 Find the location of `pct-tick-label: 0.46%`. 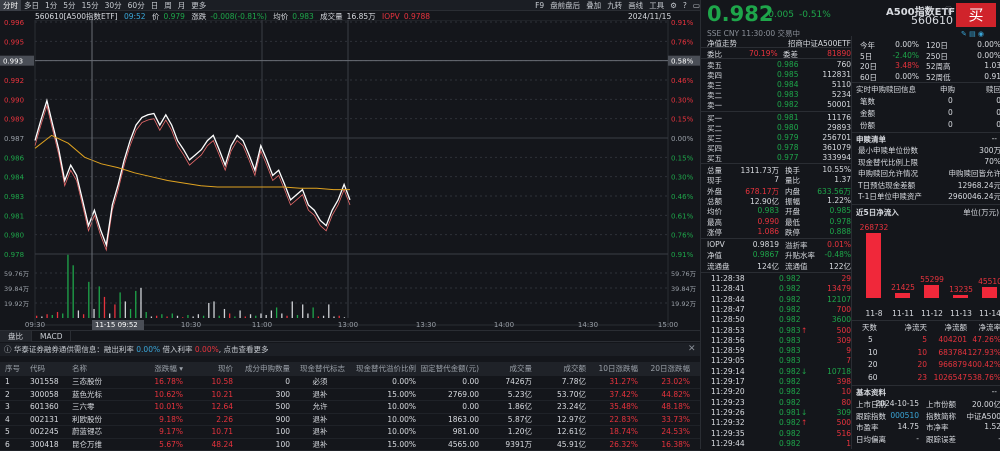

pct-tick-label: 0.46% is located at coordinates (682, 81).